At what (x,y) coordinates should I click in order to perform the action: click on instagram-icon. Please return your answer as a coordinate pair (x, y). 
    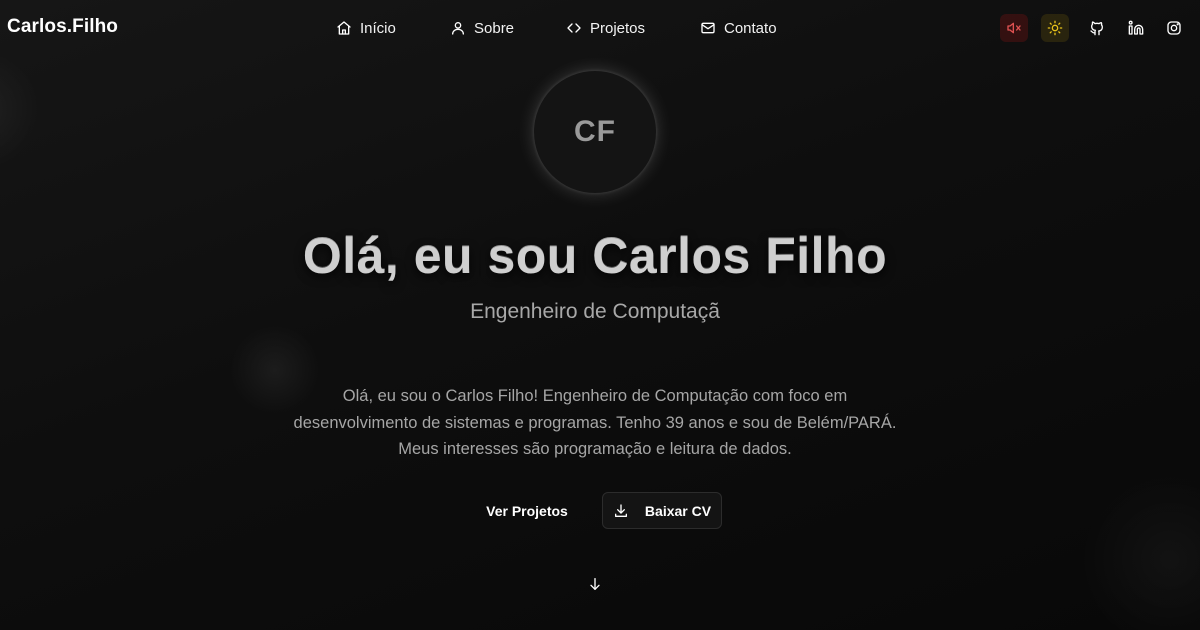
    Looking at the image, I should click on (1174, 28).